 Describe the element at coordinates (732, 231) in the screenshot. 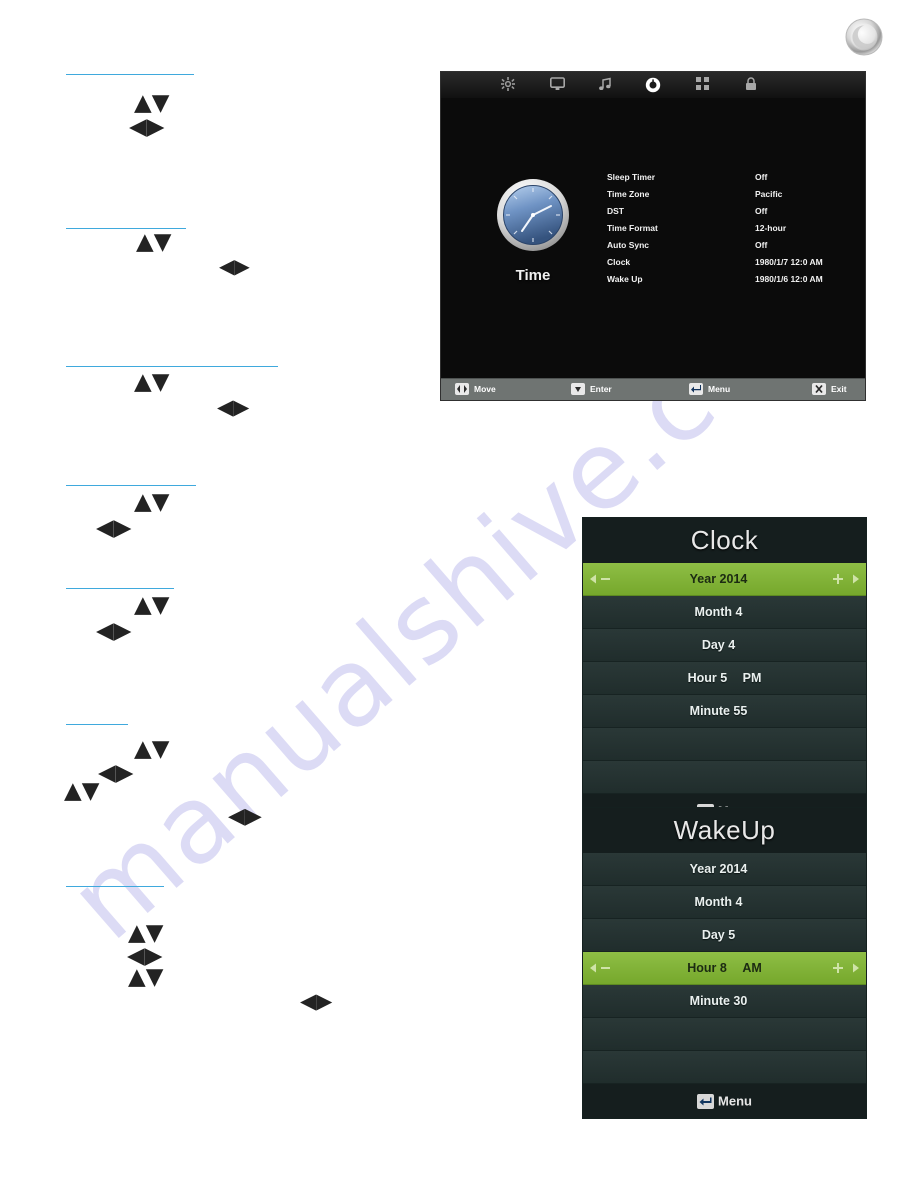

I see `osd-setting-row: Time Format 12-hour` at that location.